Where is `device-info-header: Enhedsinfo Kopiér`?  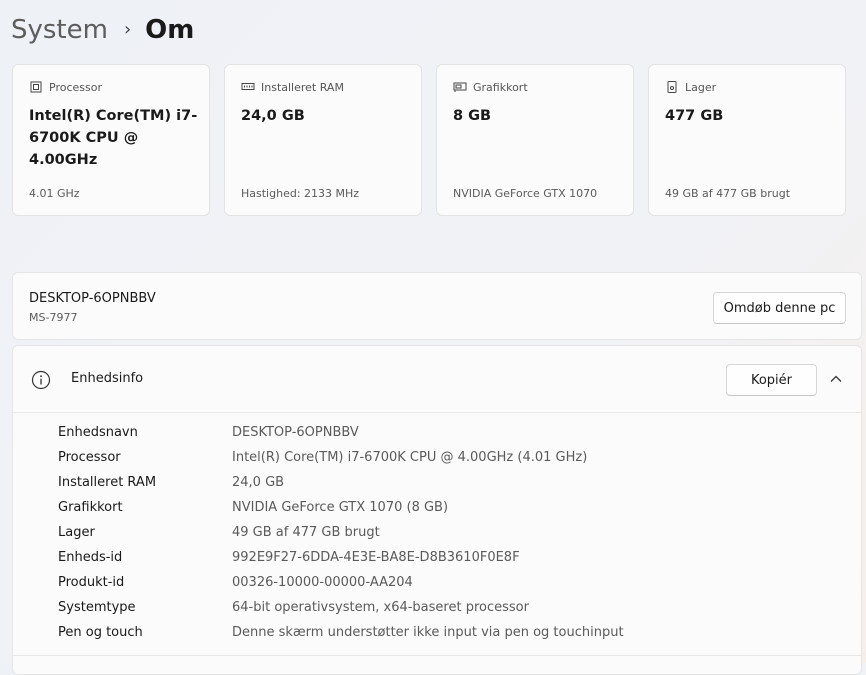 device-info-header: Enhedsinfo Kopiér is located at coordinates (437, 379).